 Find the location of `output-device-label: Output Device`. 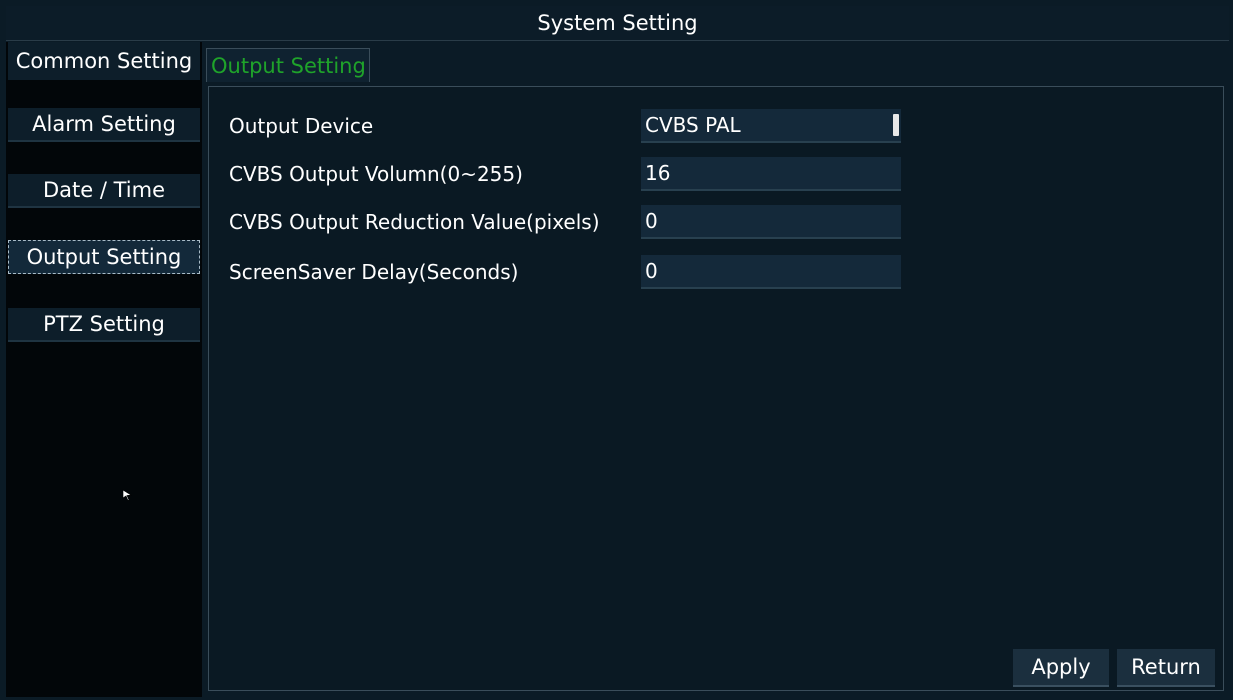

output-device-label: Output Device is located at coordinates (301, 126).